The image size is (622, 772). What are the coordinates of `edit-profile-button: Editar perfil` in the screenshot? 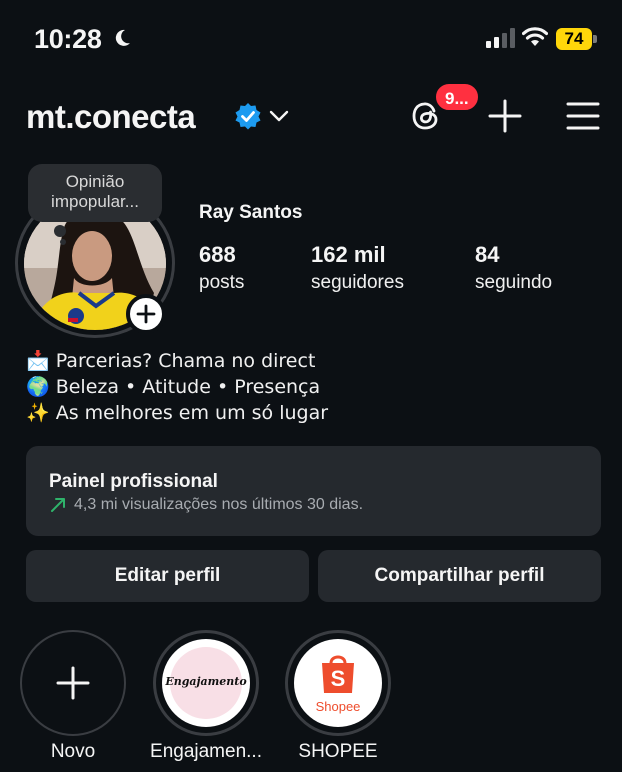 It's located at (167, 576).